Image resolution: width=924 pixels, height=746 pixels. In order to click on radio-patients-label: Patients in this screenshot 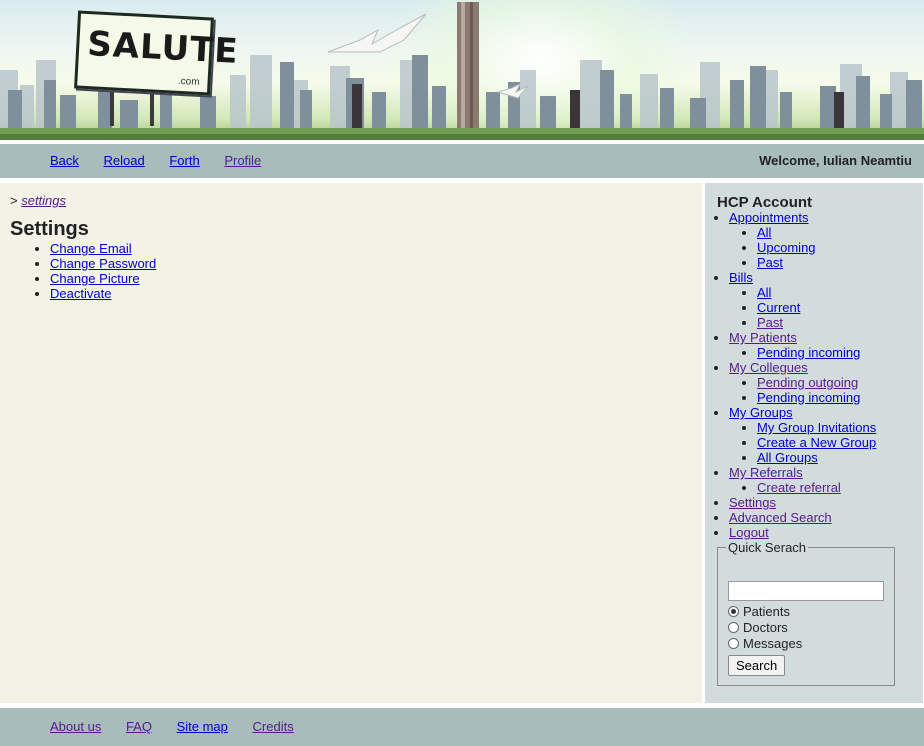, I will do `click(766, 611)`.